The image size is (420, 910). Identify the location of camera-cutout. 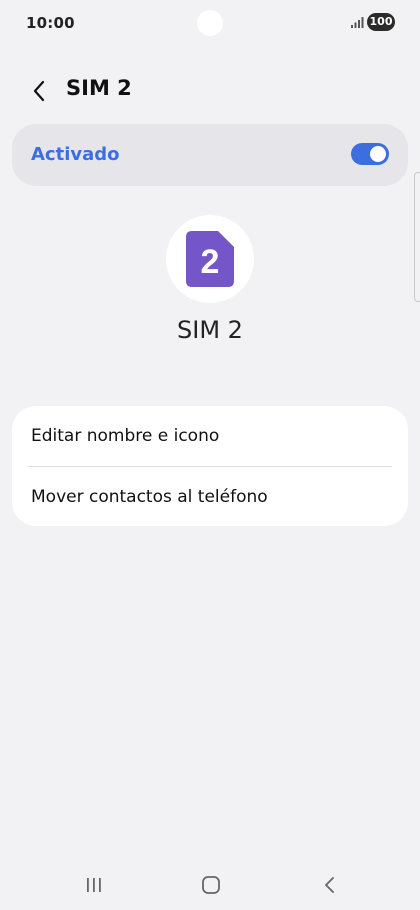
(210, 23).